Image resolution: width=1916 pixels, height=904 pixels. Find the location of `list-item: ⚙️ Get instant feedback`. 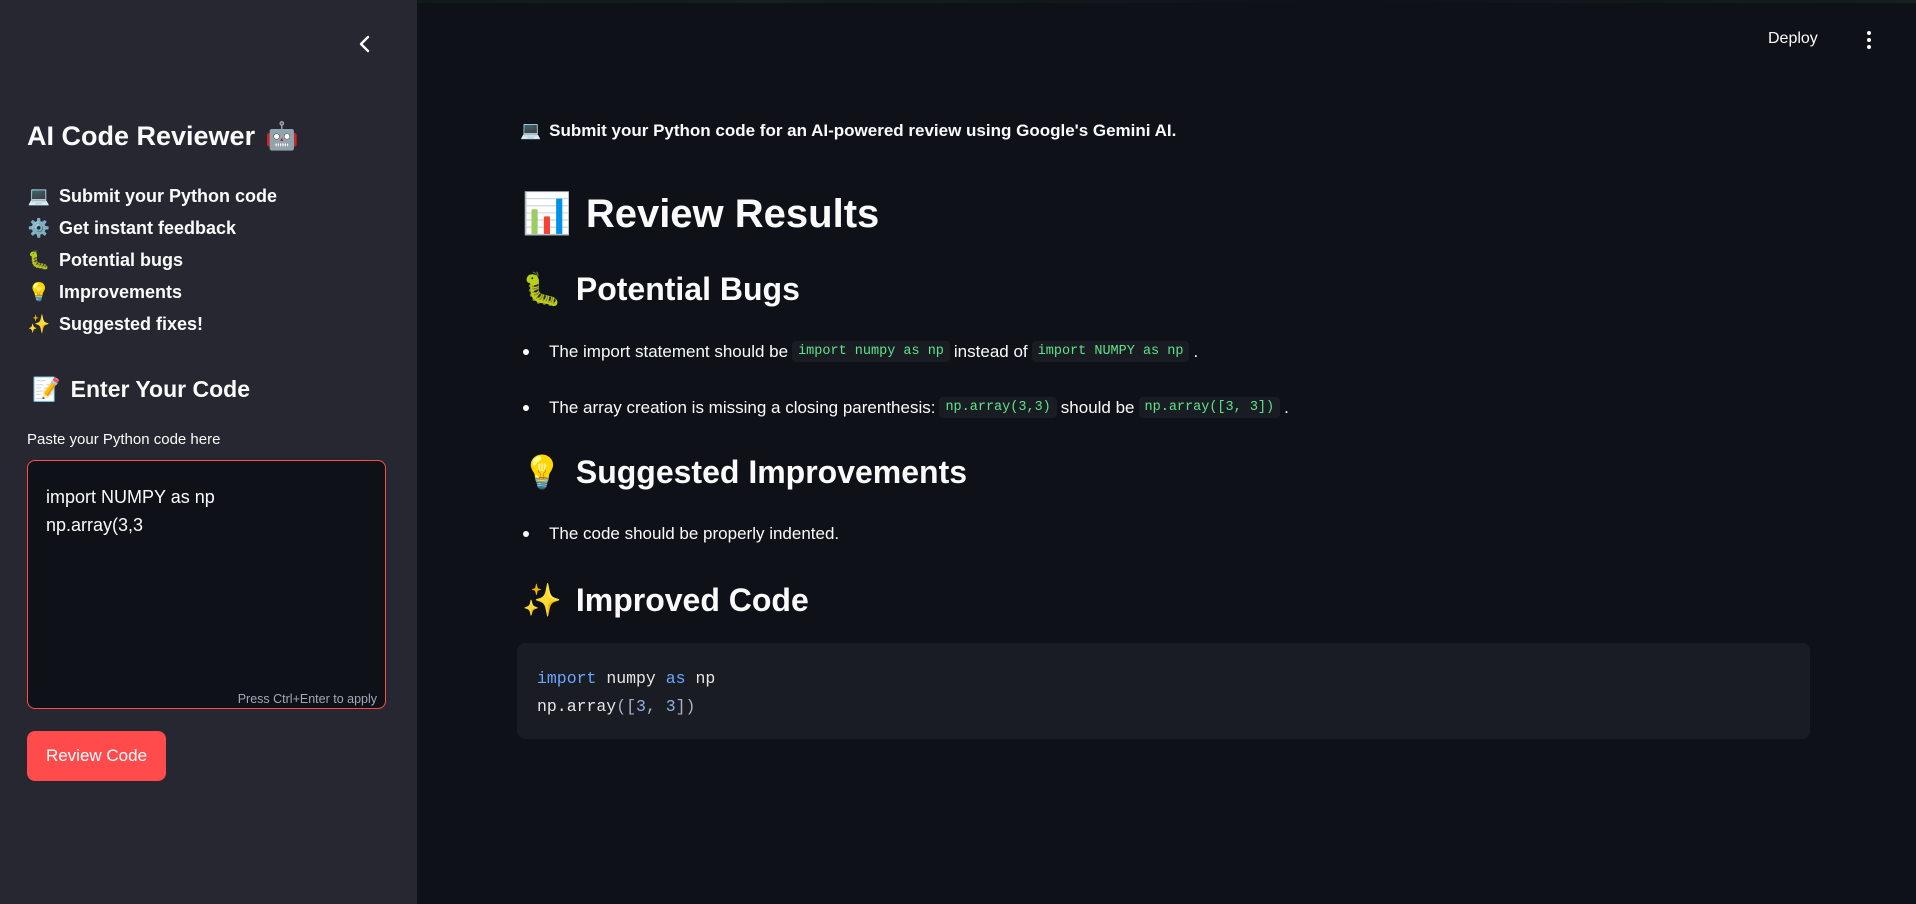

list-item: ⚙️ Get instant feedback is located at coordinates (152, 228).